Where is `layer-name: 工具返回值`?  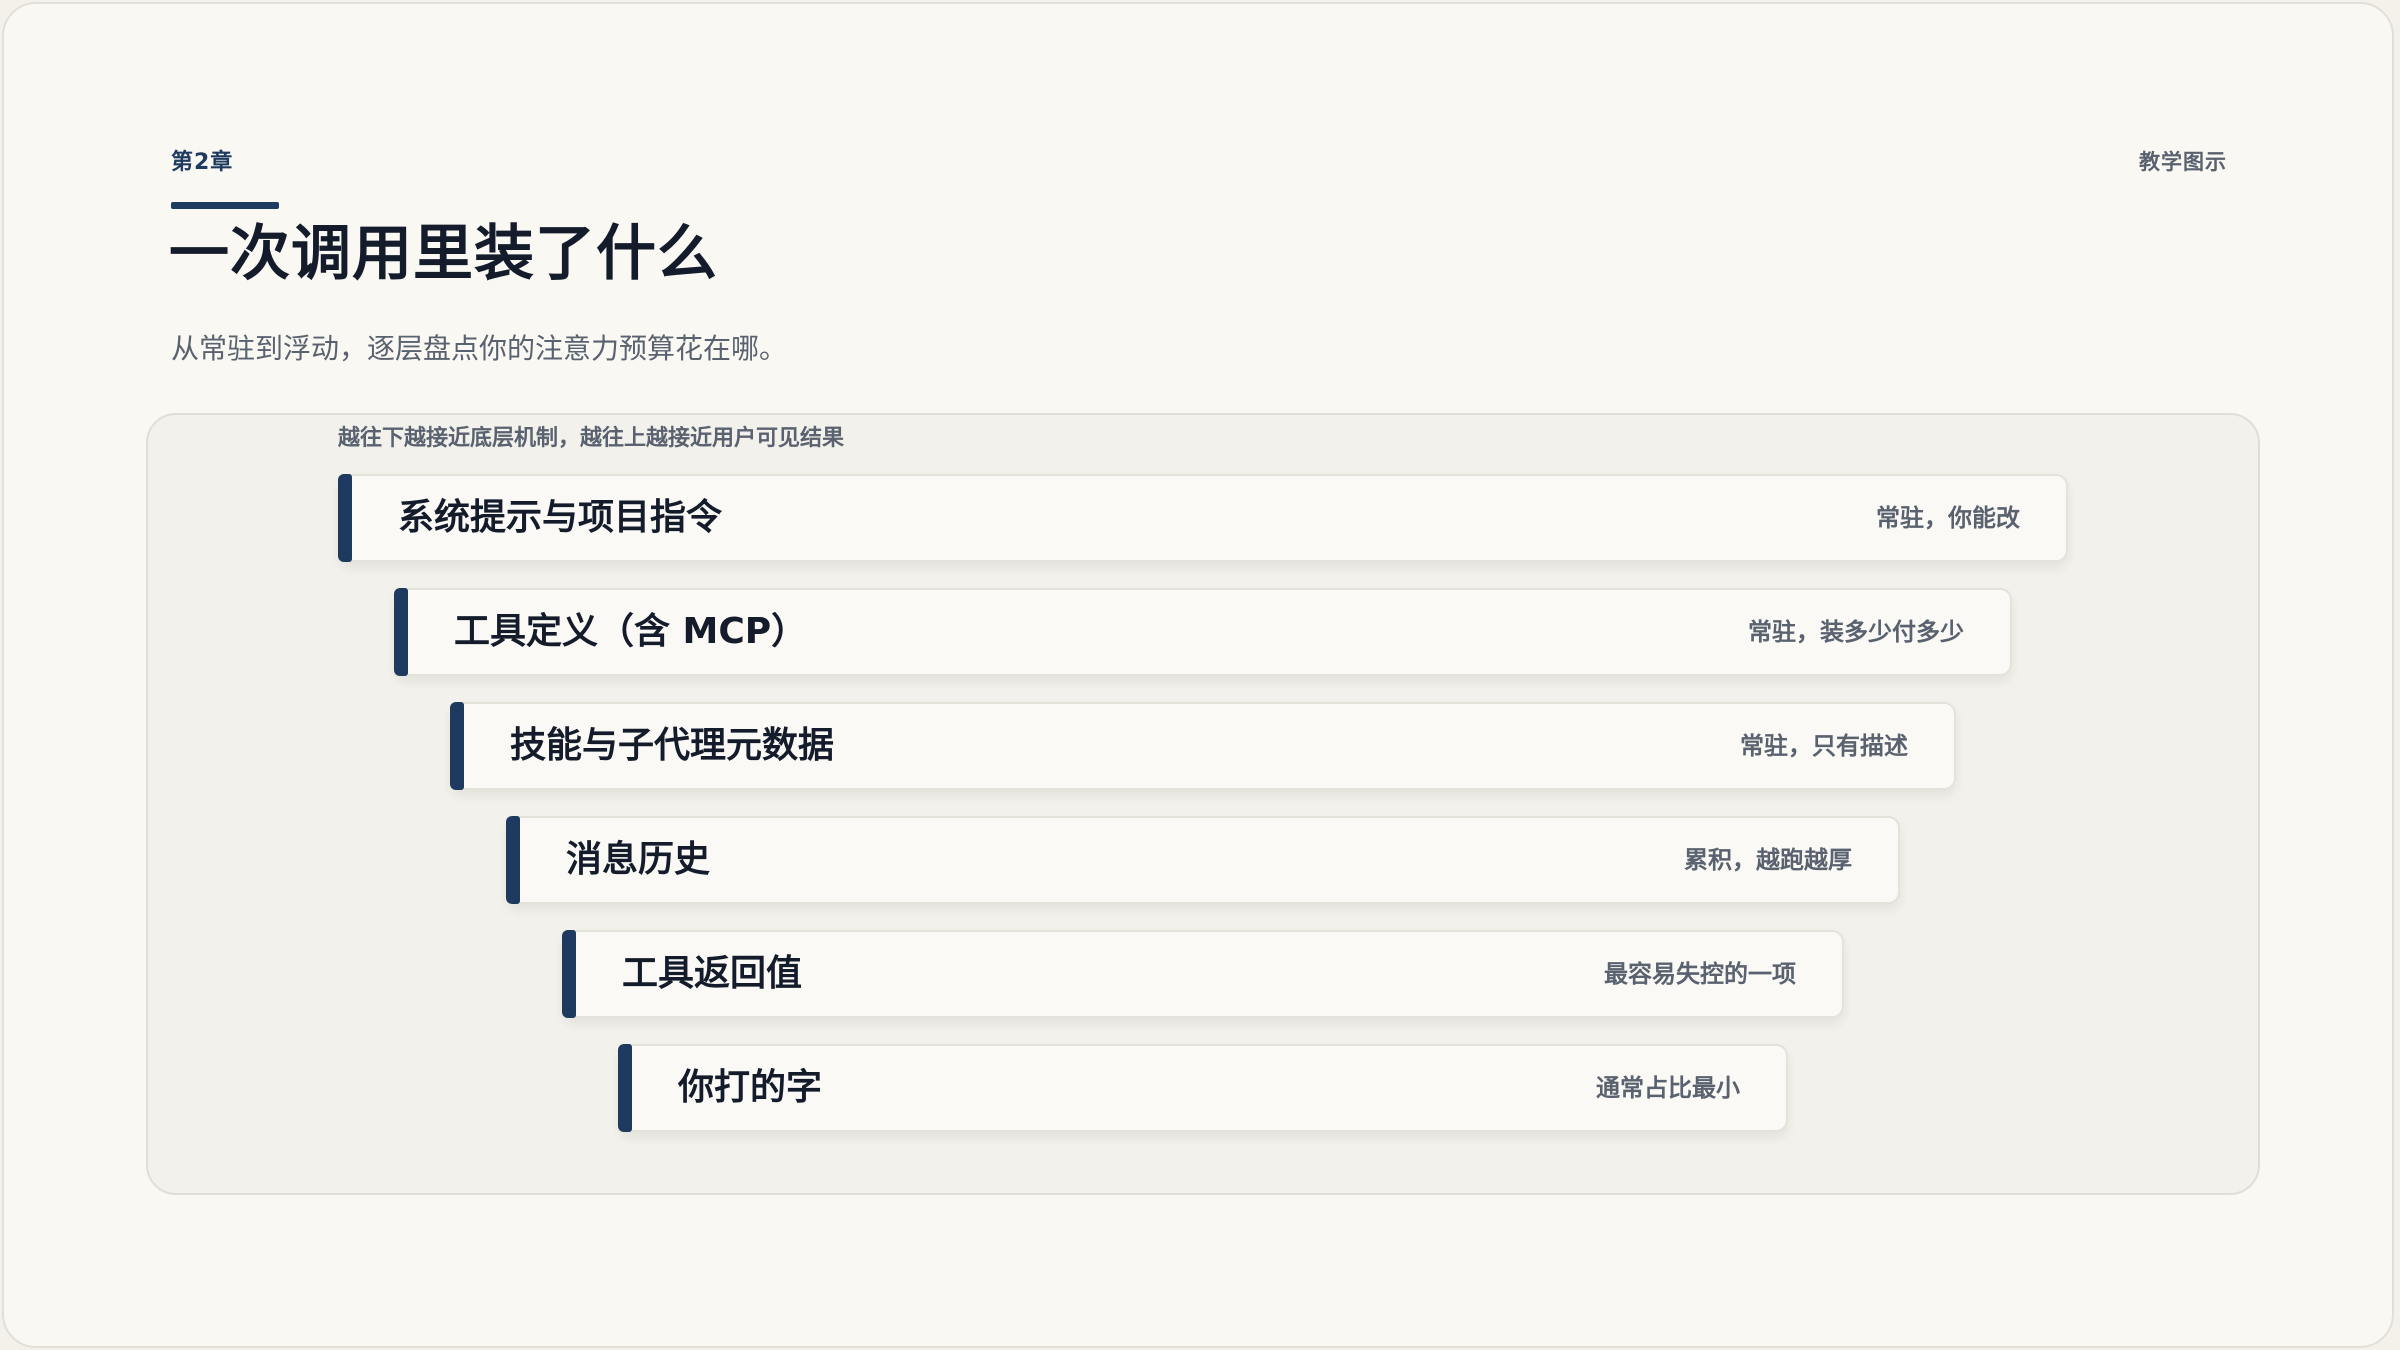 layer-name: 工具返回值 is located at coordinates (712, 973).